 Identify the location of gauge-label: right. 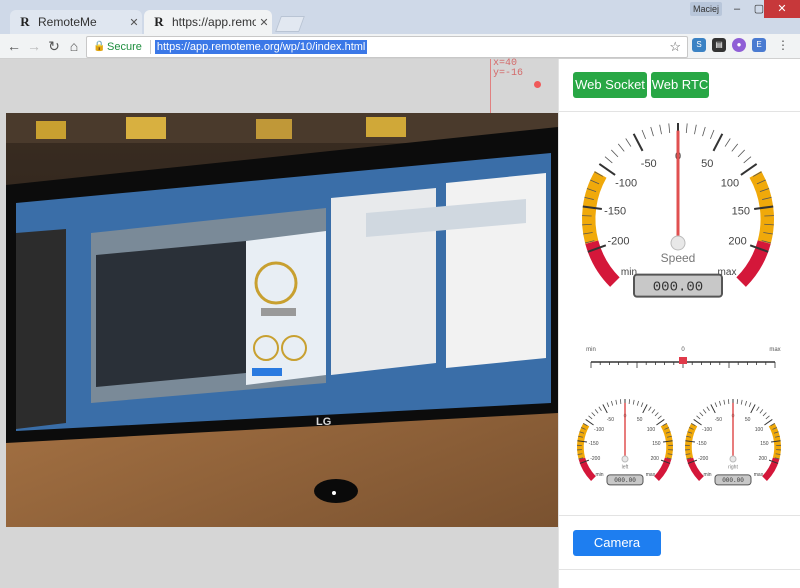
(733, 468).